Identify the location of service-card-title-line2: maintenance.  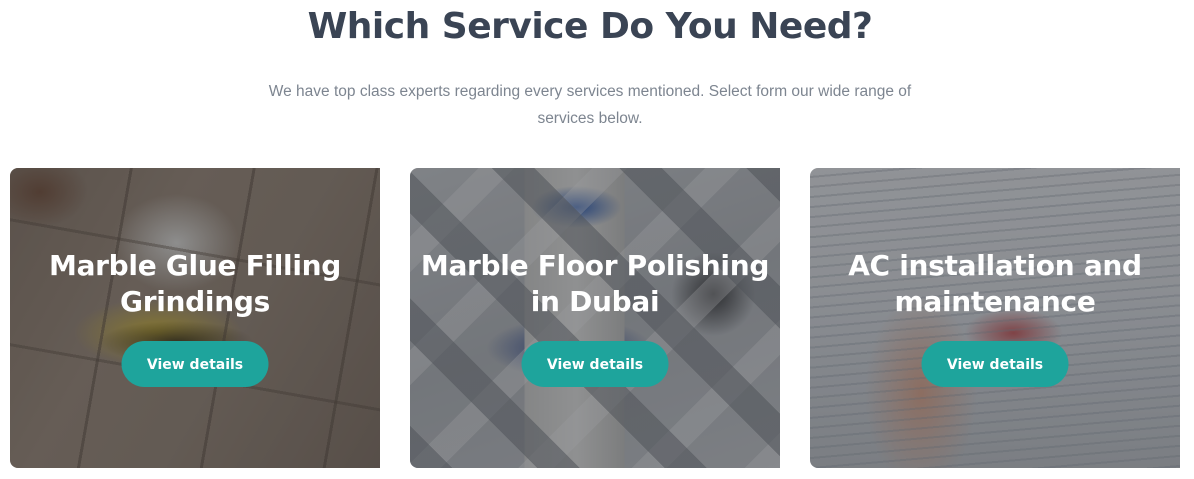
(995, 301).